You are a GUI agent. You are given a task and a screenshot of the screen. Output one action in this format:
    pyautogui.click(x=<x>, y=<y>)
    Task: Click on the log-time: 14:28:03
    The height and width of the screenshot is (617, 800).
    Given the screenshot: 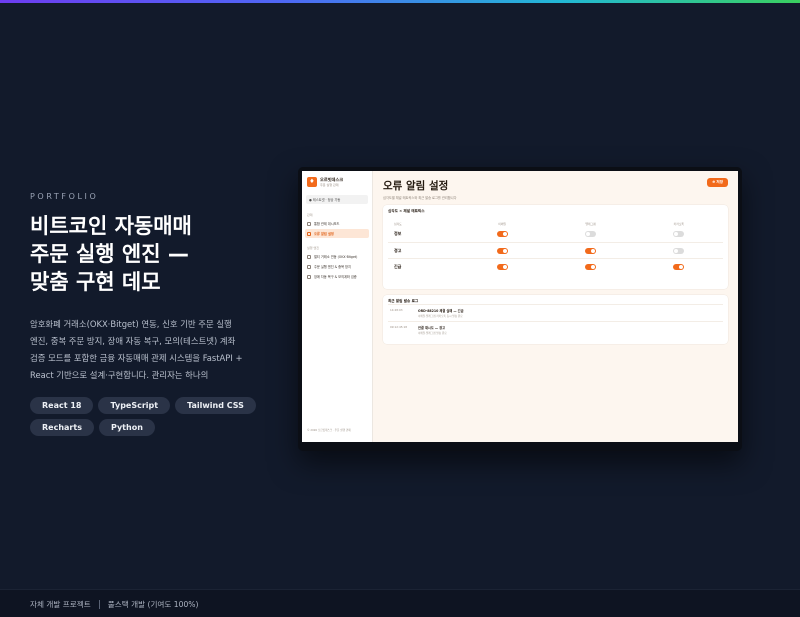 What is the action you would take?
    pyautogui.click(x=396, y=310)
    